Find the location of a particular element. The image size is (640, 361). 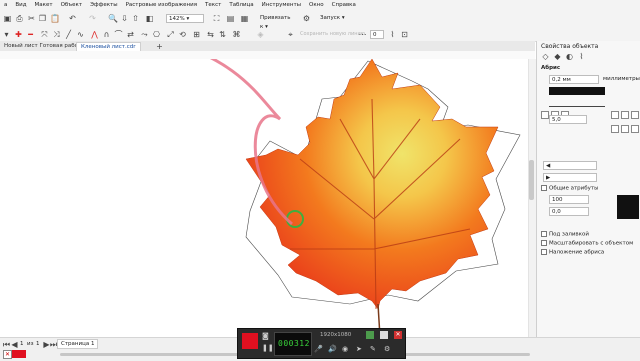

behind-fill-checkbox is located at coordinates (544, 234).